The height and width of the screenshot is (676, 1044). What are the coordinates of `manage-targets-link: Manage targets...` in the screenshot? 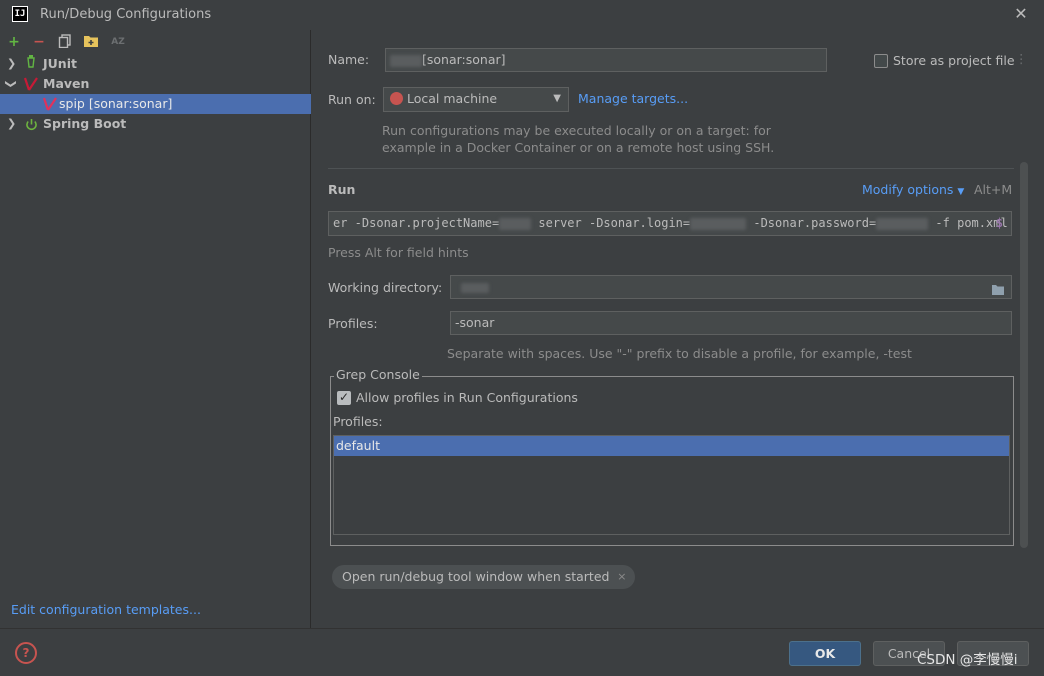 It's located at (633, 98).